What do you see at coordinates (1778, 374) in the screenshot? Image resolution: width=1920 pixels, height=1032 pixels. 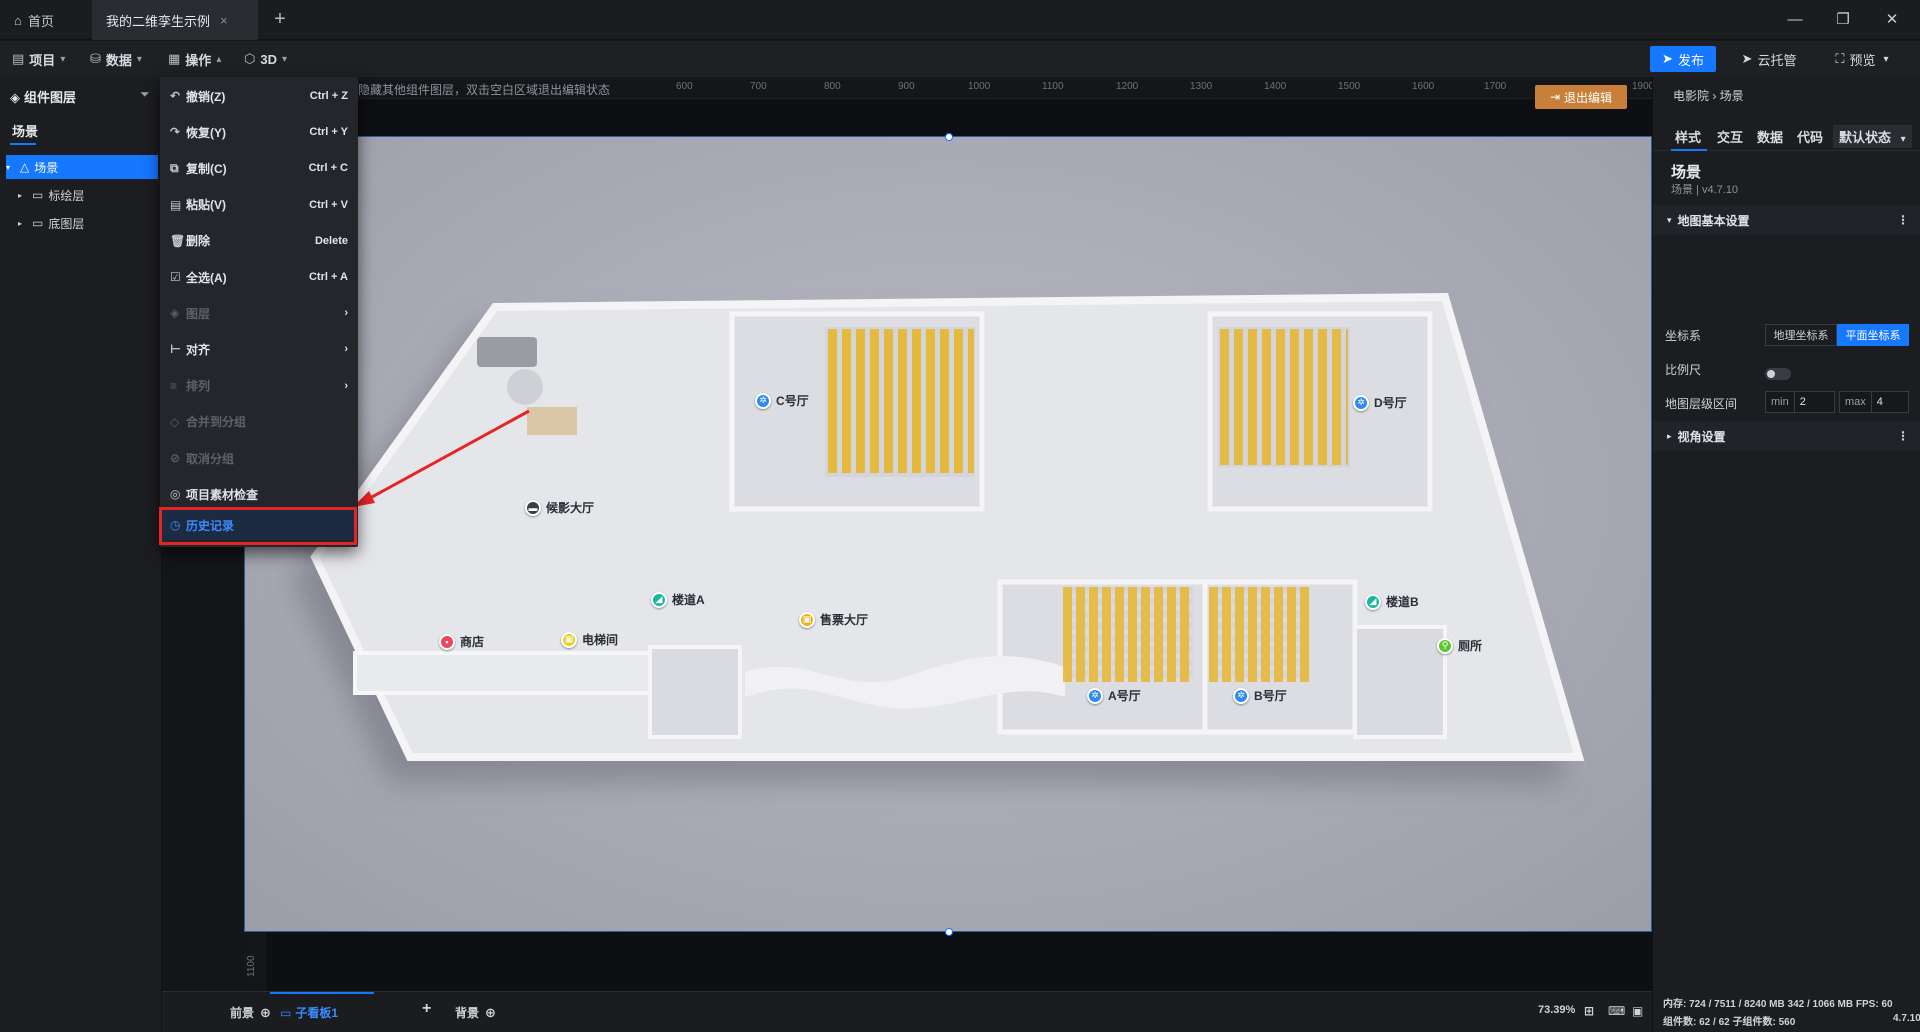 I see `scale-toggle` at bounding box center [1778, 374].